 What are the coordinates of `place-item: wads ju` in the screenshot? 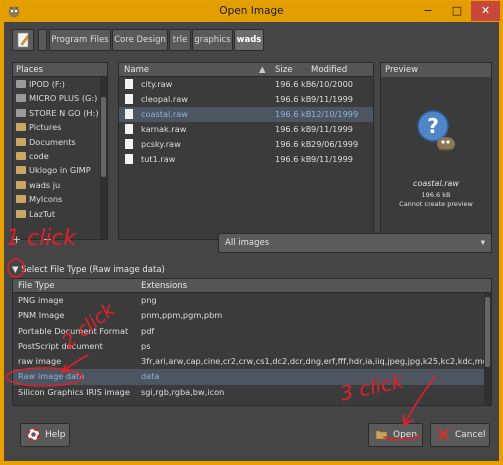 It's located at (60, 185).